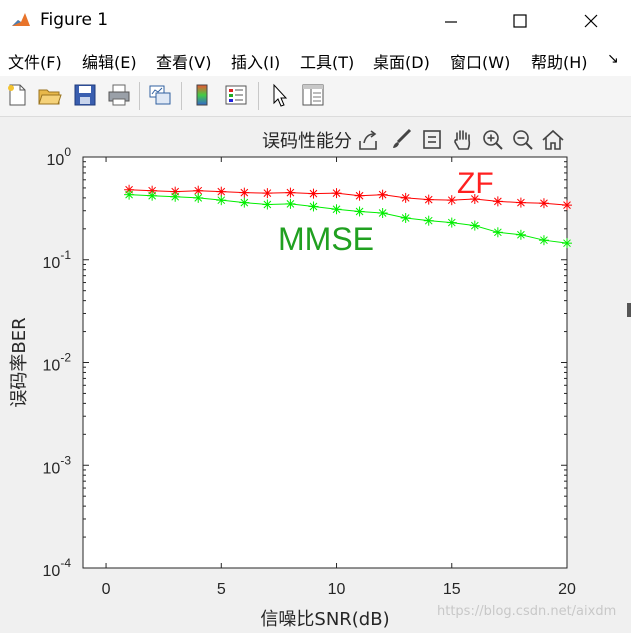 This screenshot has height=633, width=631. Describe the element at coordinates (19, 362) in the screenshot. I see `y-axis-label: 误码率BER` at that location.